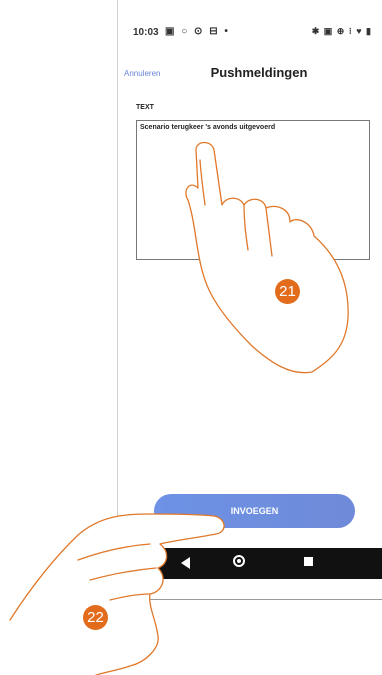 The width and height of the screenshot is (382, 675). Describe the element at coordinates (145, 107) in the screenshot. I see `text-field-label: TEXT` at that location.